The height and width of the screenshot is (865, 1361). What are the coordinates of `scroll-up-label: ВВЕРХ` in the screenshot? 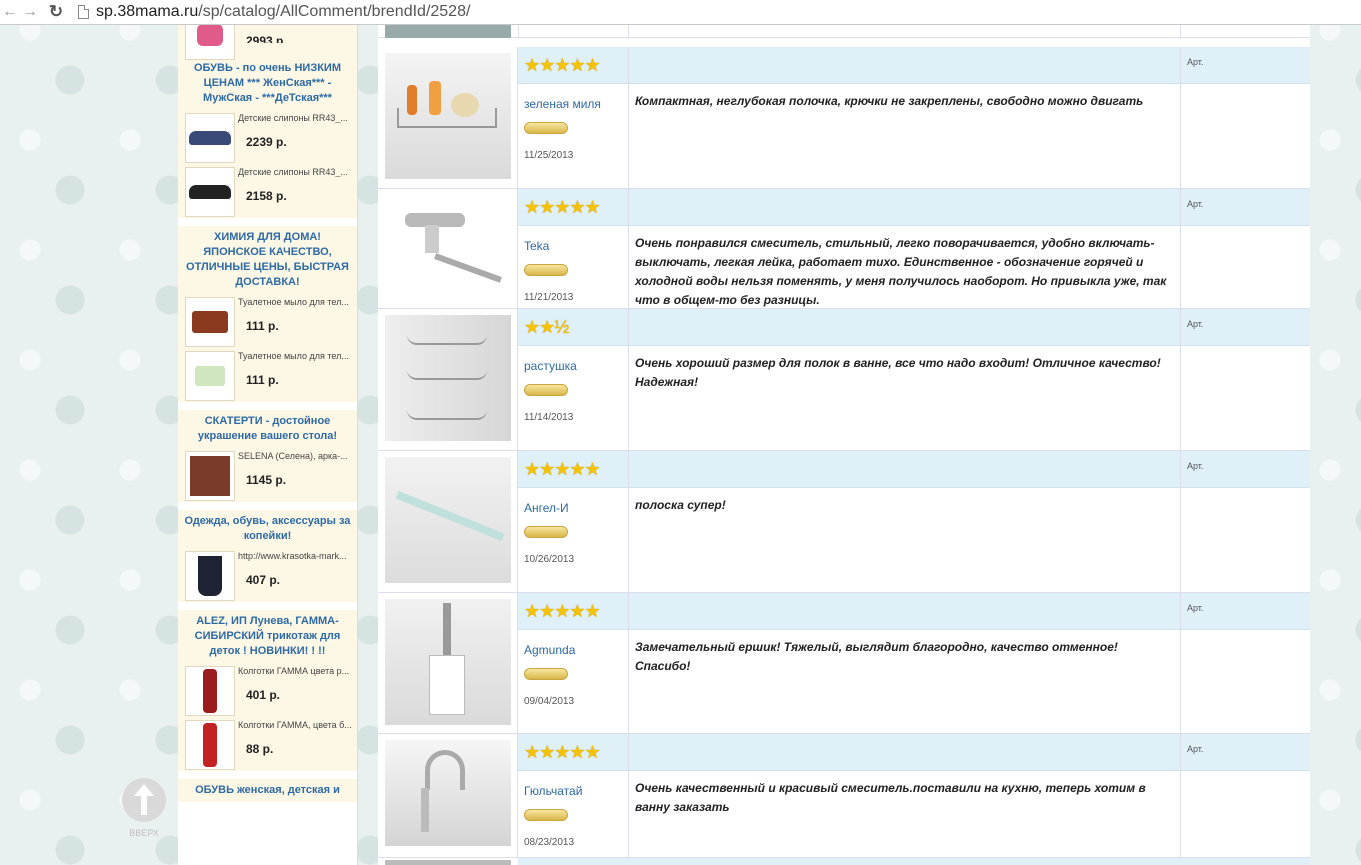 It's located at (144, 833).